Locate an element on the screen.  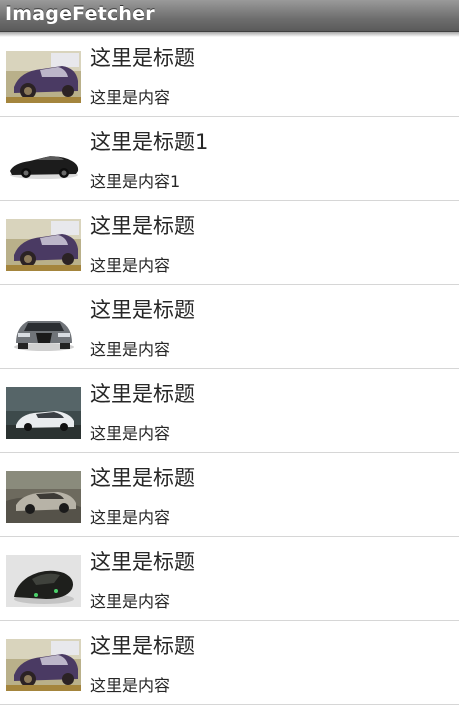
title-bar: ImageFetcher is located at coordinates (229, 16).